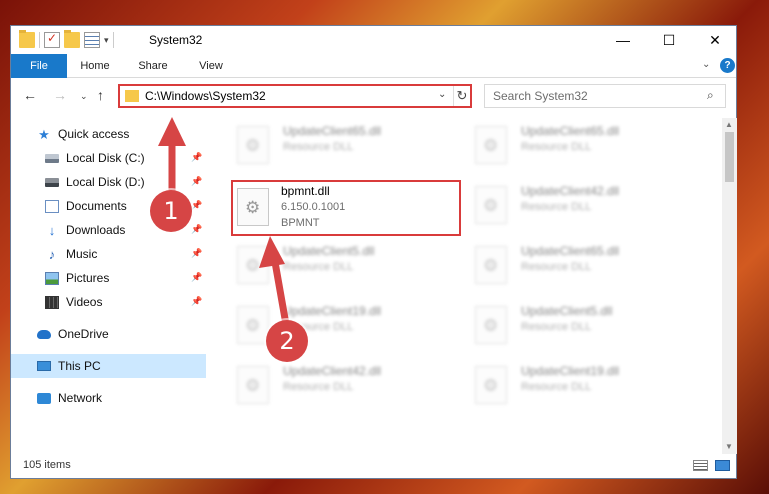 This screenshot has width=769, height=494. I want to click on up-button: ↑, so click(100, 95).